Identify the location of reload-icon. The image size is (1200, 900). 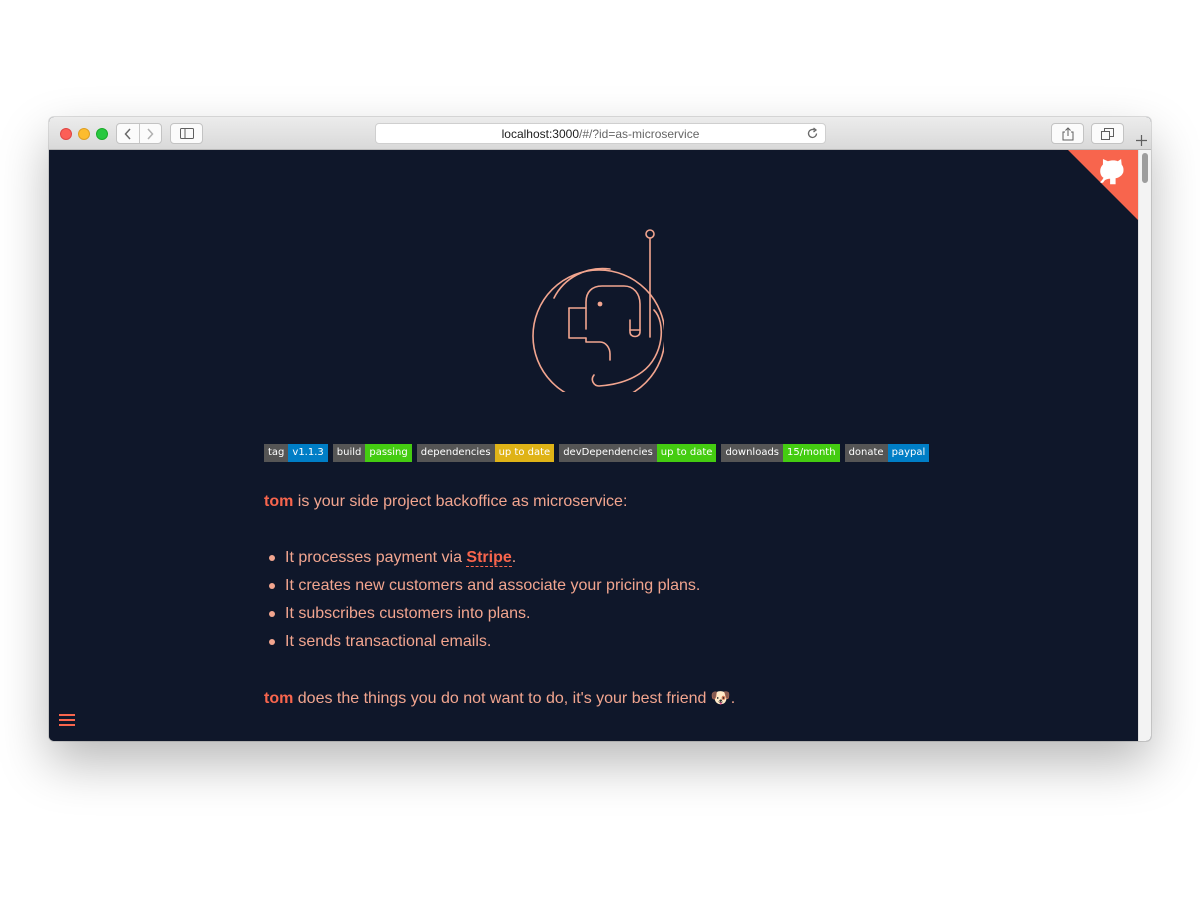
(812, 133).